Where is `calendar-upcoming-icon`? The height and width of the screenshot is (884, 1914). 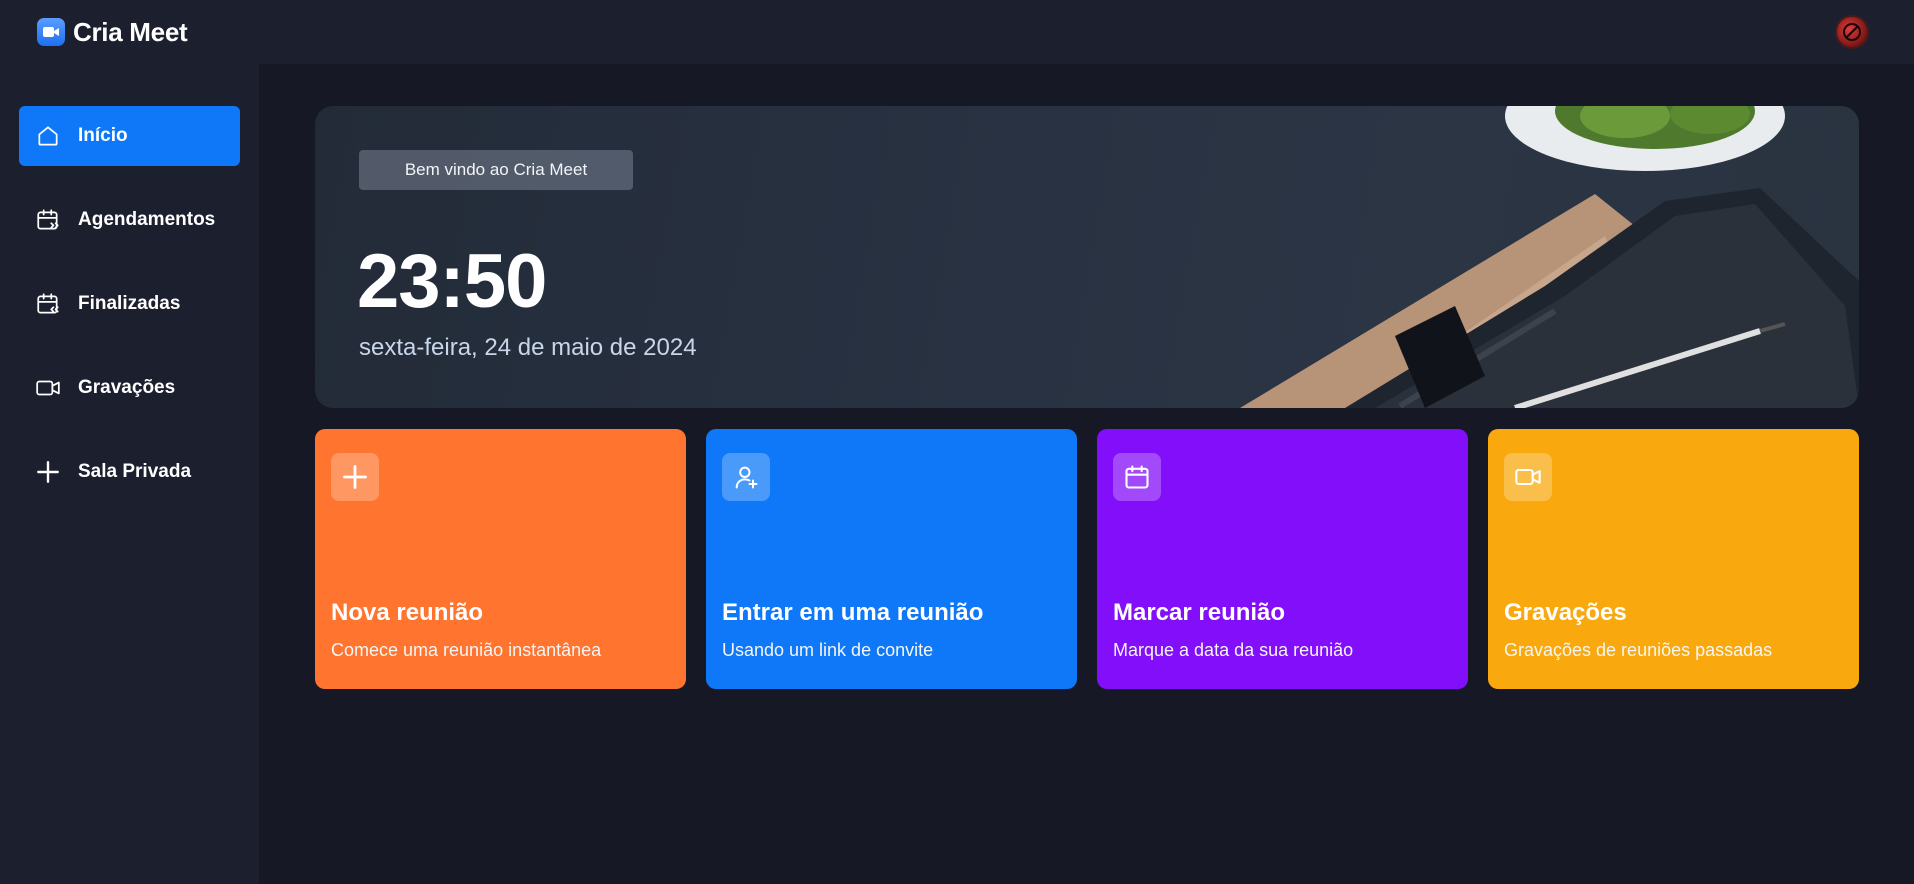 calendar-upcoming-icon is located at coordinates (48, 220).